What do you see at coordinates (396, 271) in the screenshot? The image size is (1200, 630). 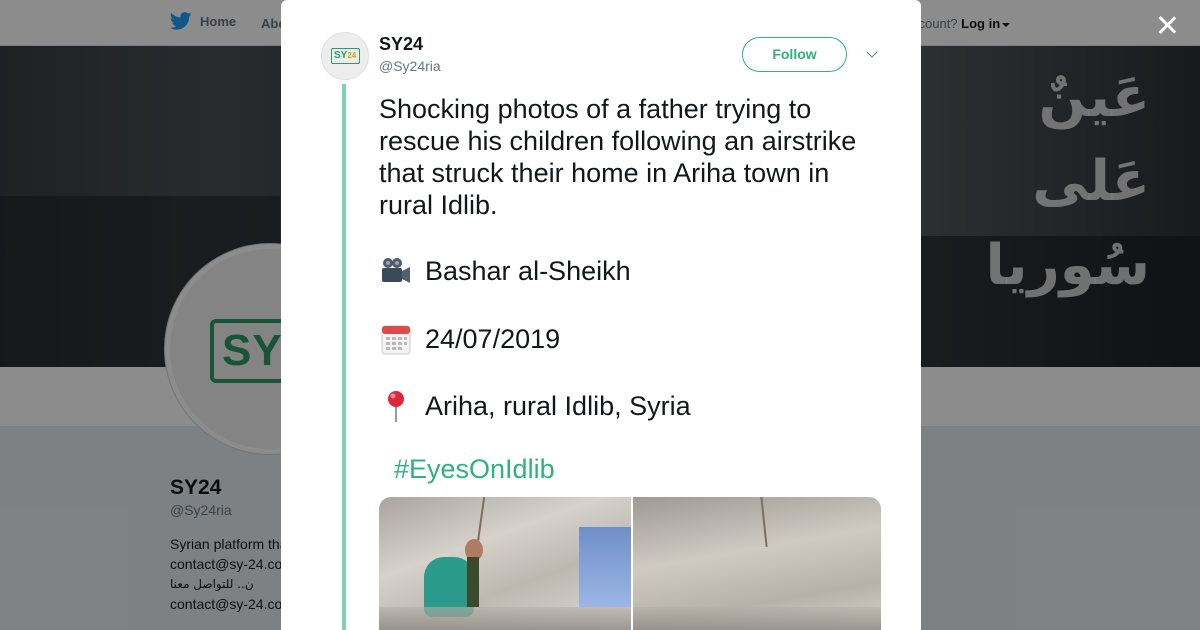 I see `movie-camera-icon` at bounding box center [396, 271].